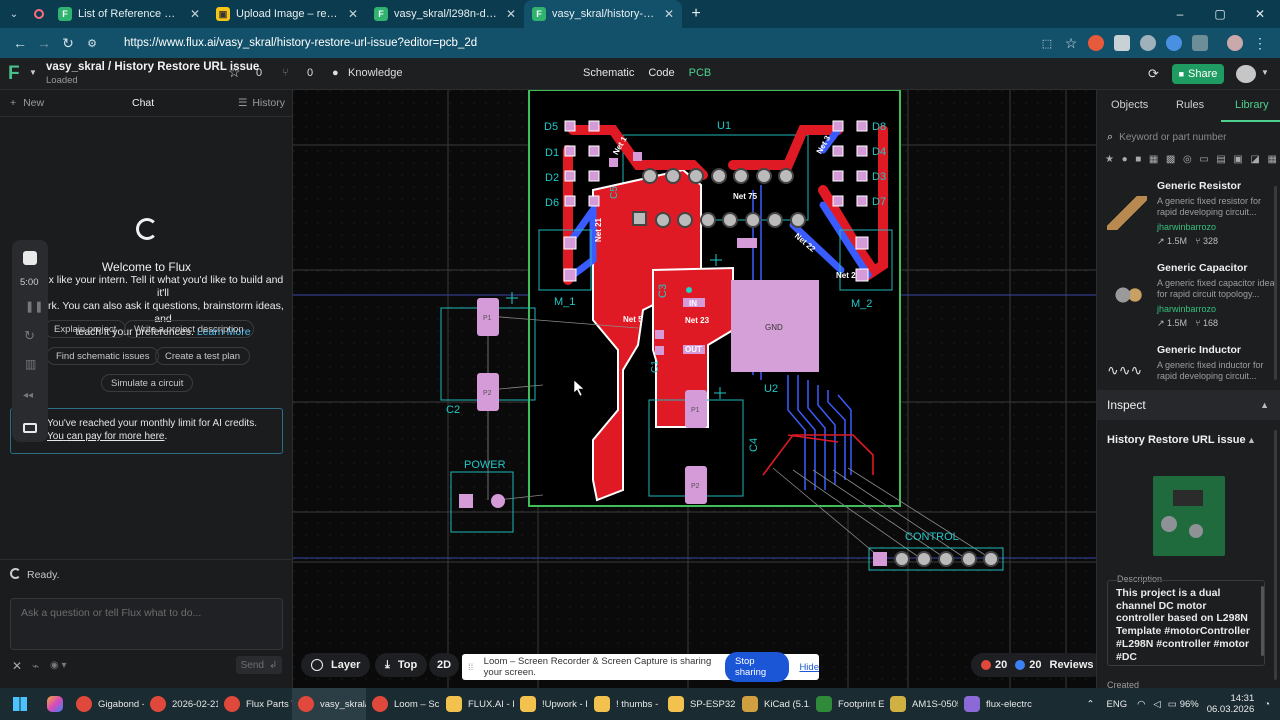 This screenshot has width=1280, height=720. Describe the element at coordinates (336, 665) in the screenshot. I see `layer-button: Layer` at that location.